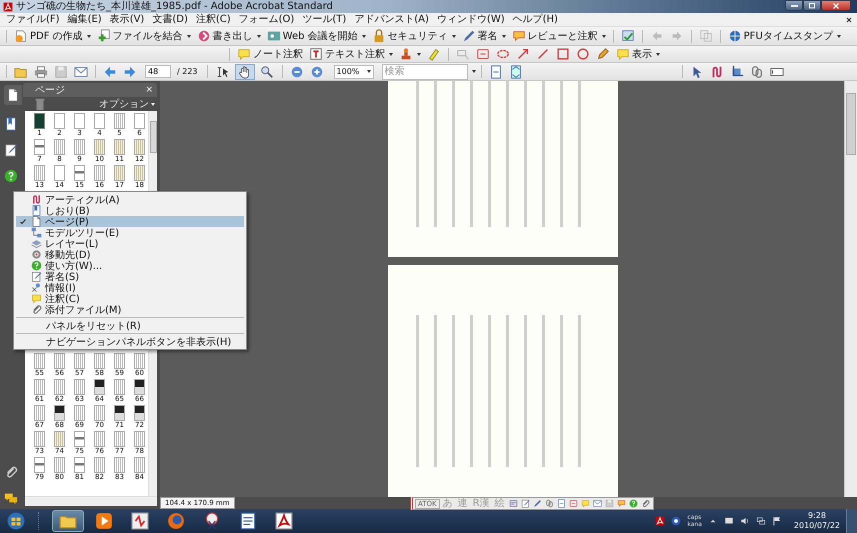  Describe the element at coordinates (187, 71) in the screenshot. I see `page-count: / 223` at that location.